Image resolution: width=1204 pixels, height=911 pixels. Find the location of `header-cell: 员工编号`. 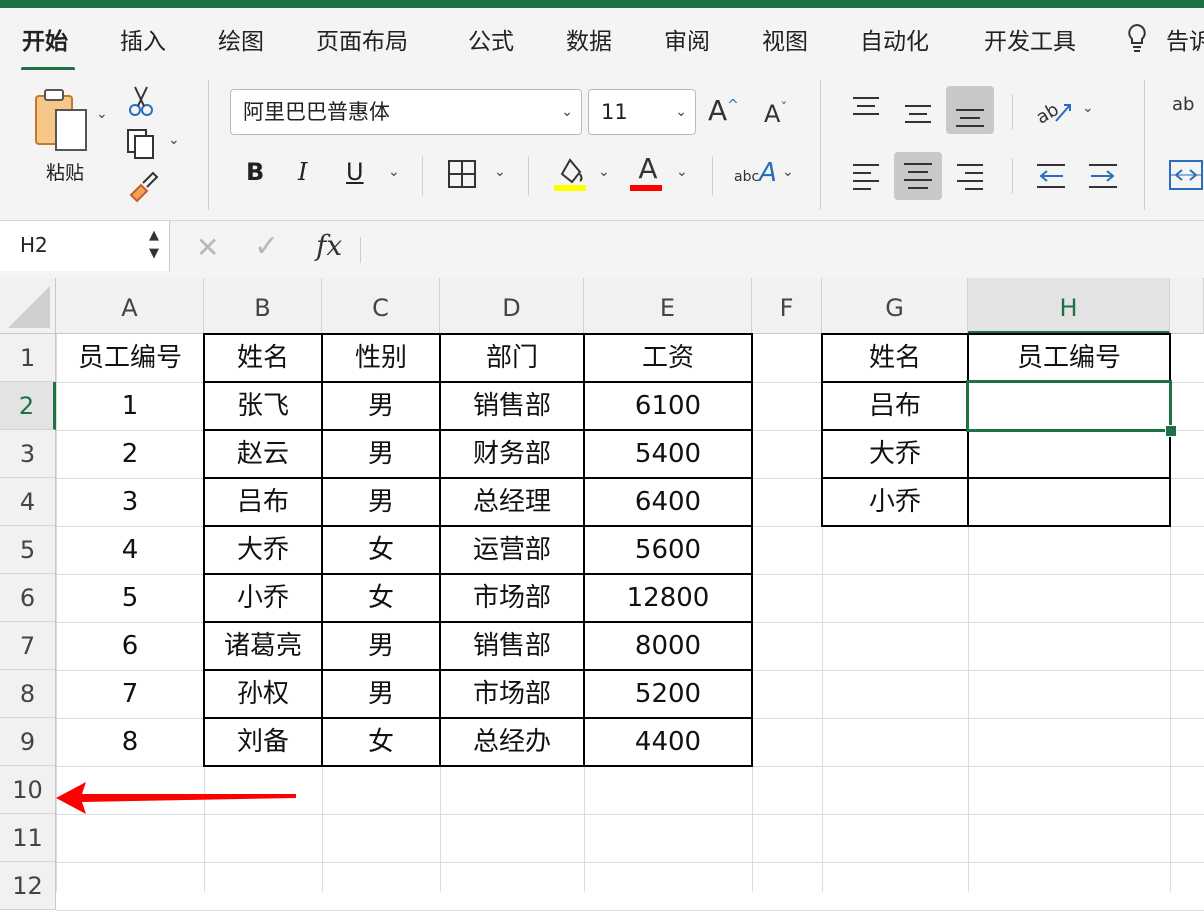

header-cell: 员工编号 is located at coordinates (130, 358).